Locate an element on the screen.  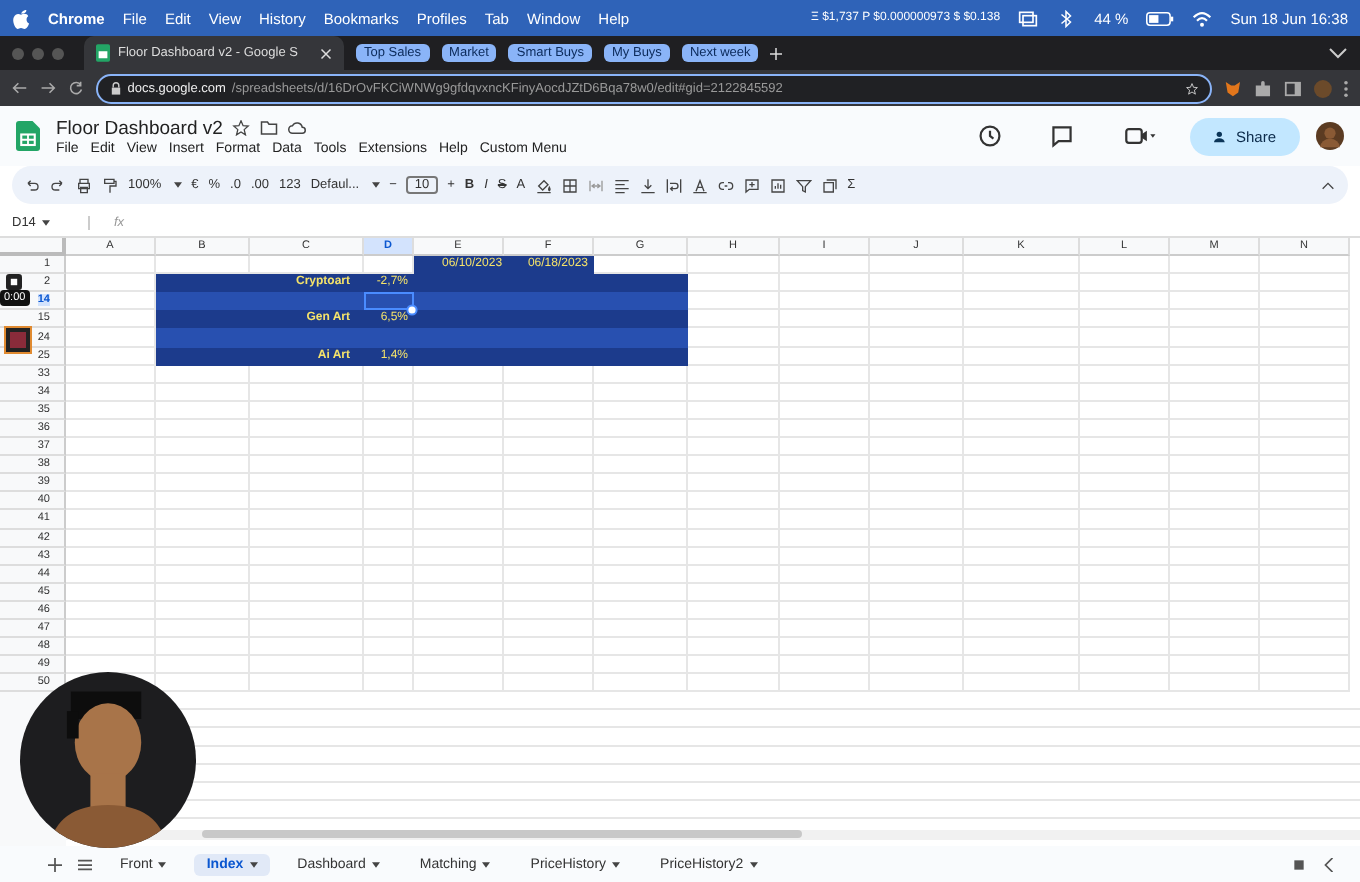
back-icon is located at coordinates (20, 88).